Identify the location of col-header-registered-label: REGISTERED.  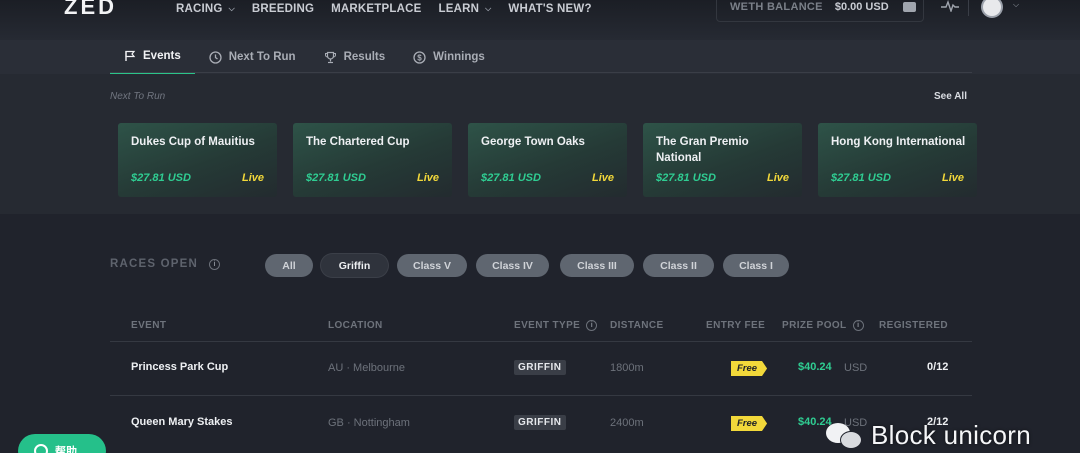
(914, 325).